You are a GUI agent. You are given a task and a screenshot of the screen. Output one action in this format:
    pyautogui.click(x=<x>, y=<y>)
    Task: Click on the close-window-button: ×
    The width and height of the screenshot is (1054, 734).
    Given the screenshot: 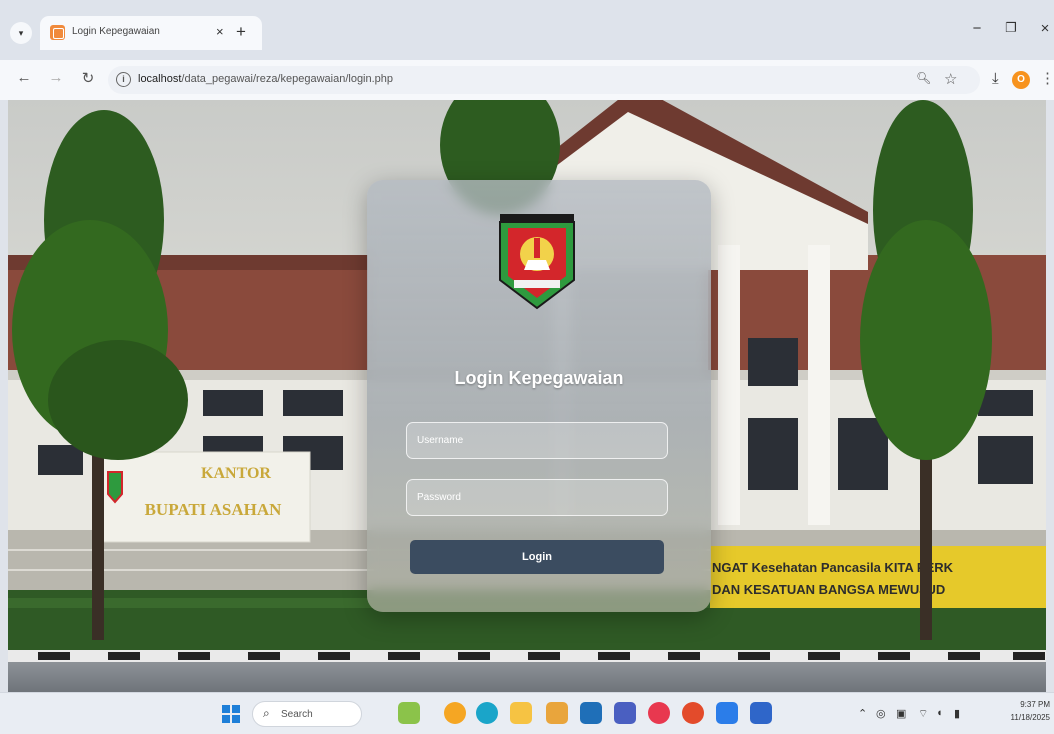 What is the action you would take?
    pyautogui.click(x=1044, y=28)
    